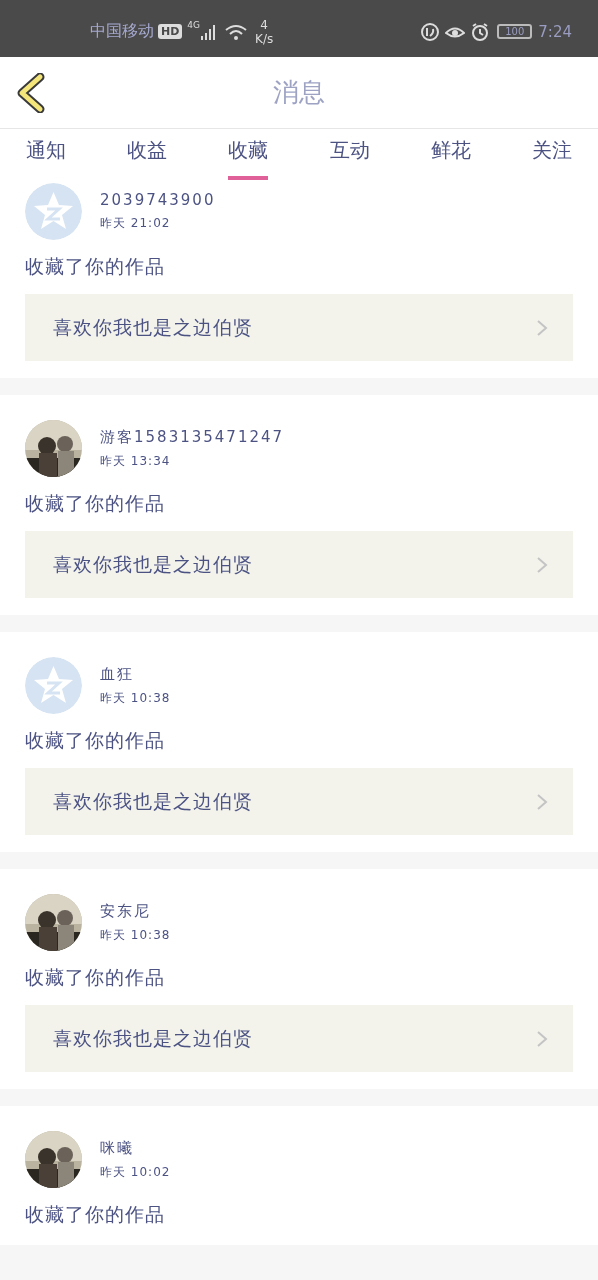  Describe the element at coordinates (264, 24) in the screenshot. I see `speed-value: 4` at that location.